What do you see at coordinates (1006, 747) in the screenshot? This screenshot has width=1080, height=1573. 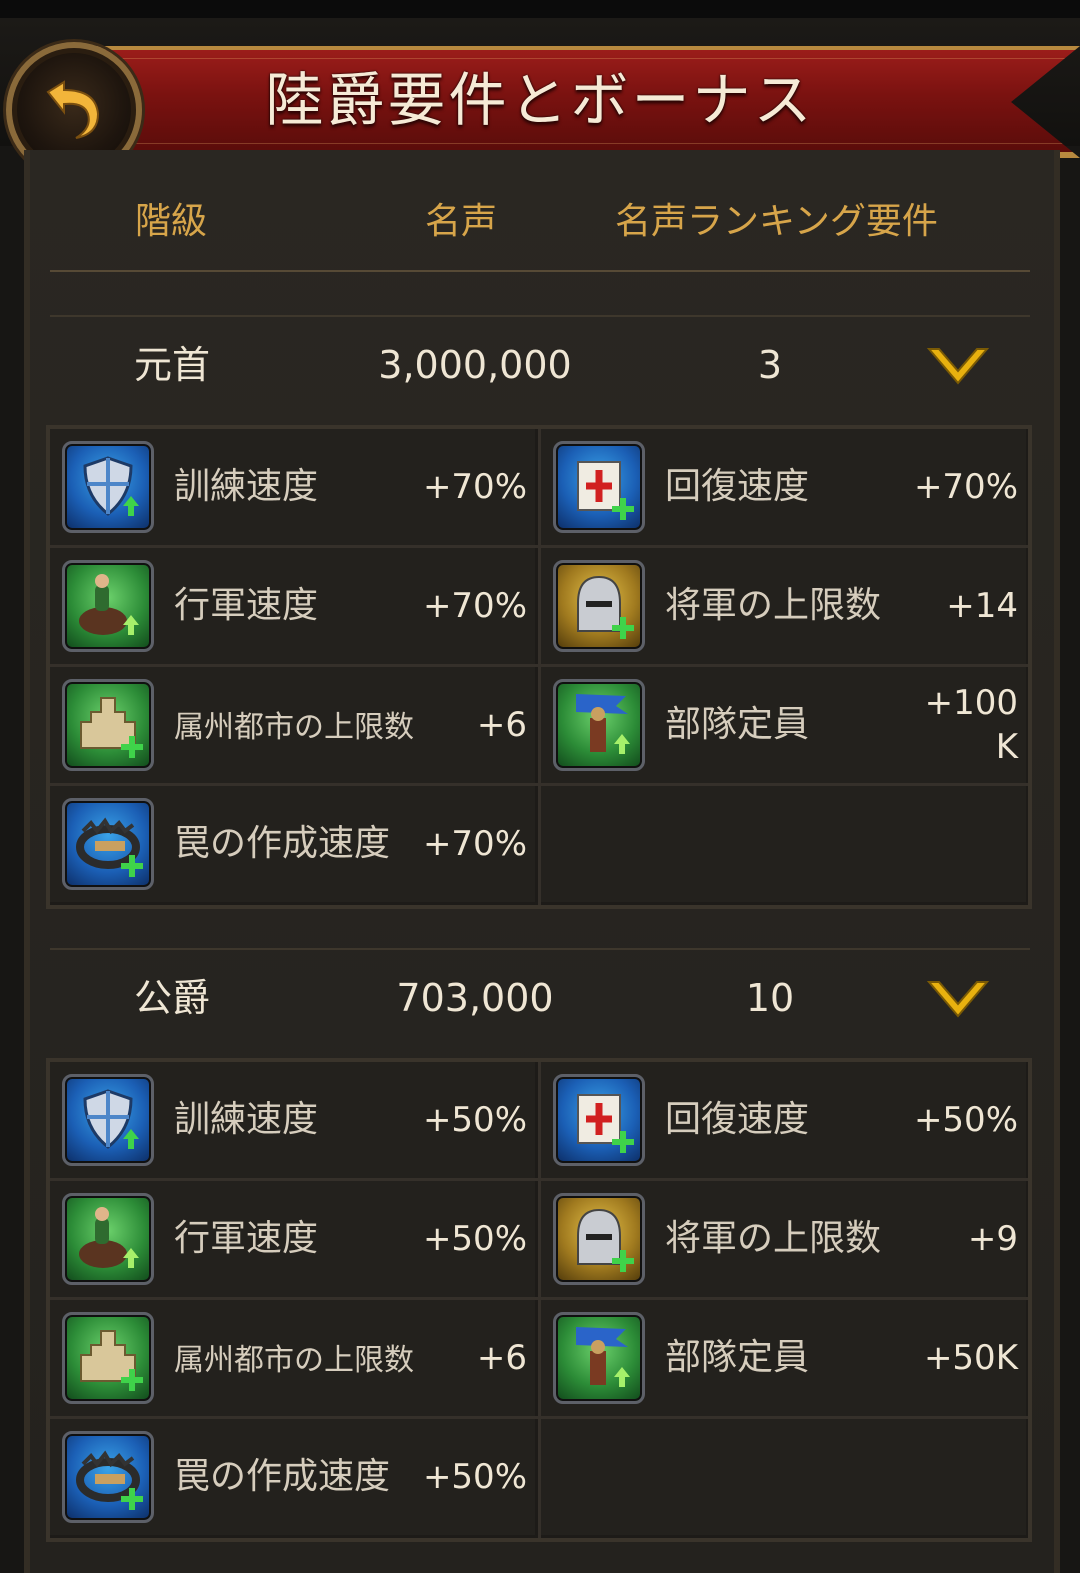 I see `bonus-value-line2: K` at bounding box center [1006, 747].